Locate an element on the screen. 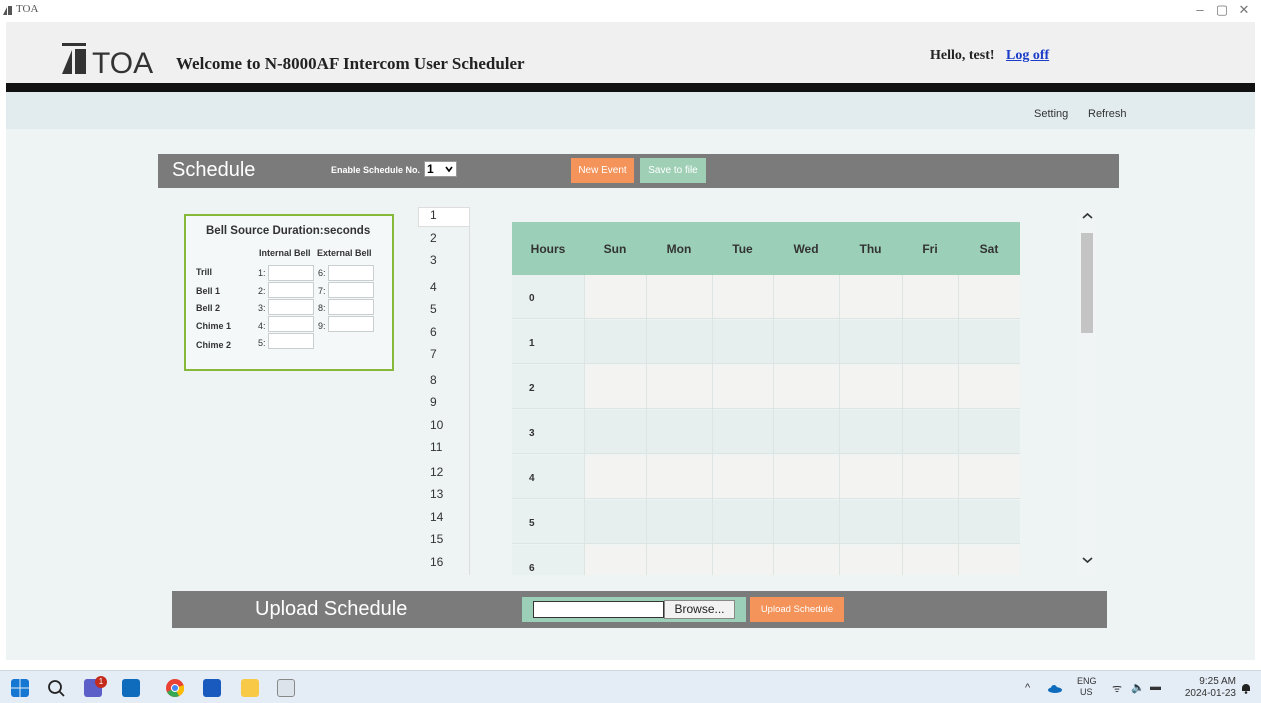 The width and height of the screenshot is (1261, 703). schedule-number-item: 3 is located at coordinates (433, 260).